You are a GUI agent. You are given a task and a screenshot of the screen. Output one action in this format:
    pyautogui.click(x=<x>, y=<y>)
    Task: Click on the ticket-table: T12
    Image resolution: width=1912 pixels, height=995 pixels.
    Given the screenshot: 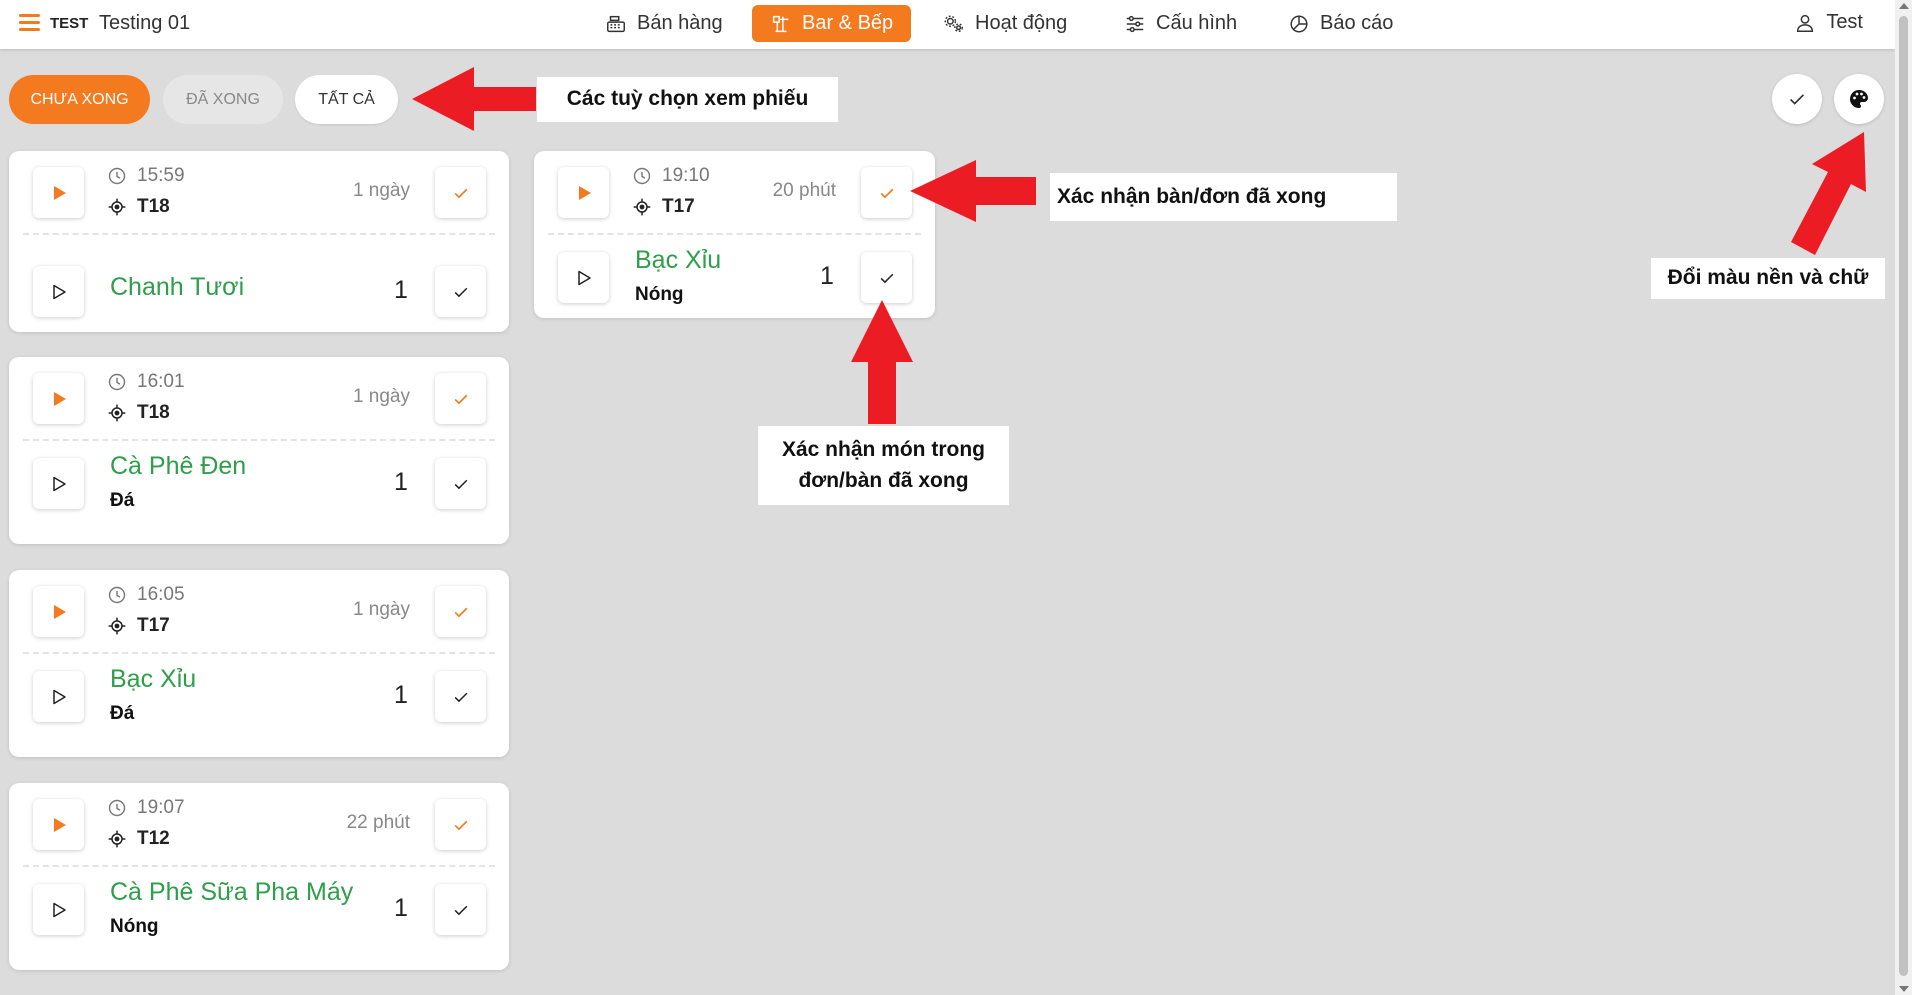 What is the action you would take?
    pyautogui.click(x=138, y=839)
    